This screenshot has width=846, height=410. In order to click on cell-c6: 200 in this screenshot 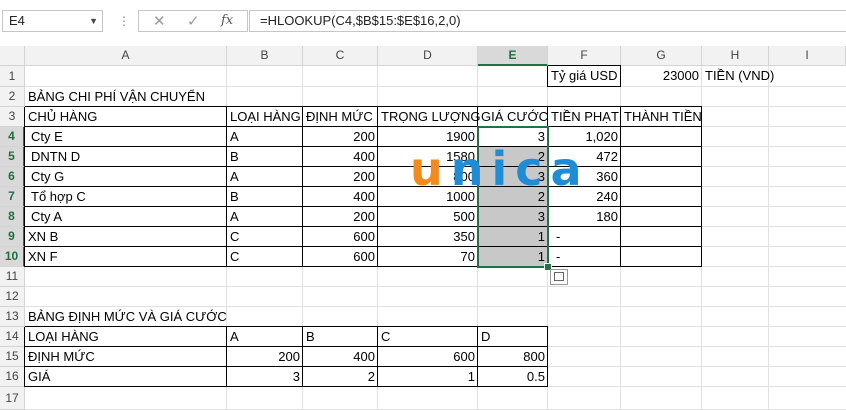, I will do `click(340, 177)`.